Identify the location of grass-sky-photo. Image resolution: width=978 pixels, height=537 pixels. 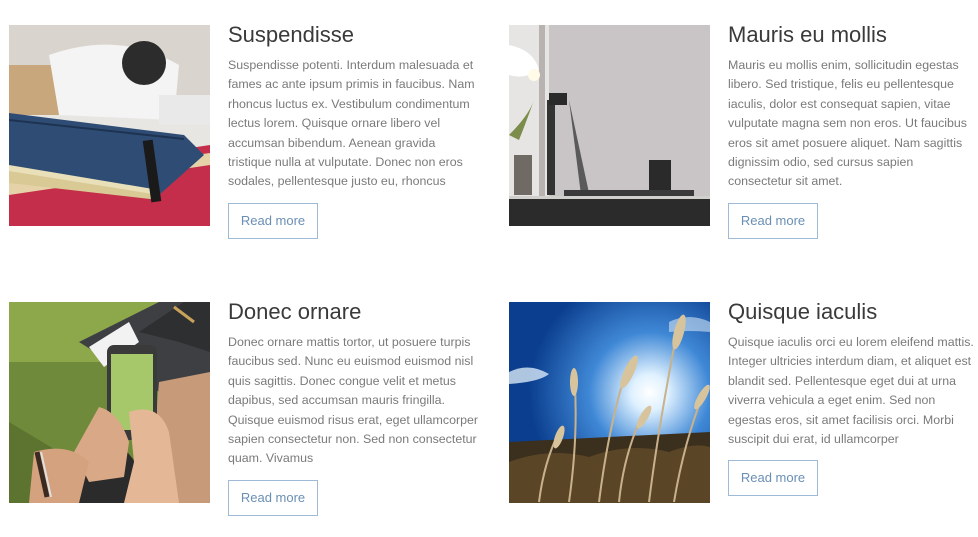
(609, 402).